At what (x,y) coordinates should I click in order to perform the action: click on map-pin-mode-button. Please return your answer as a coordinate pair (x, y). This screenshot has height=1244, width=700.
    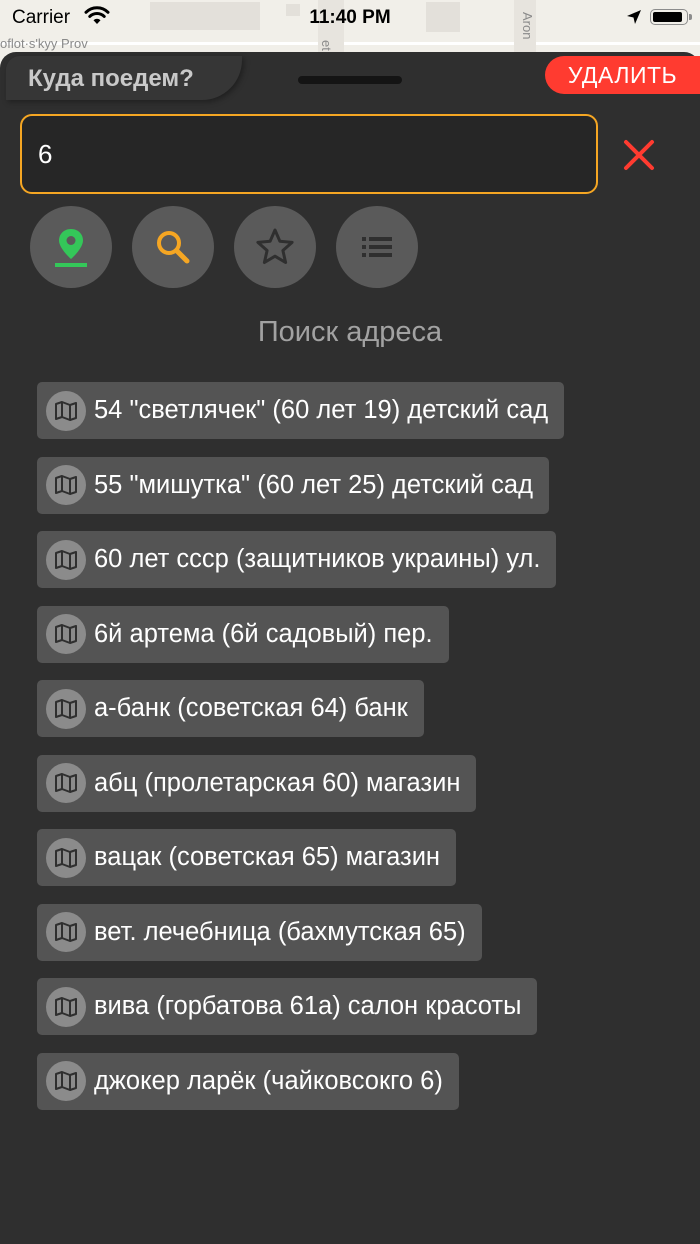
    Looking at the image, I should click on (71, 247).